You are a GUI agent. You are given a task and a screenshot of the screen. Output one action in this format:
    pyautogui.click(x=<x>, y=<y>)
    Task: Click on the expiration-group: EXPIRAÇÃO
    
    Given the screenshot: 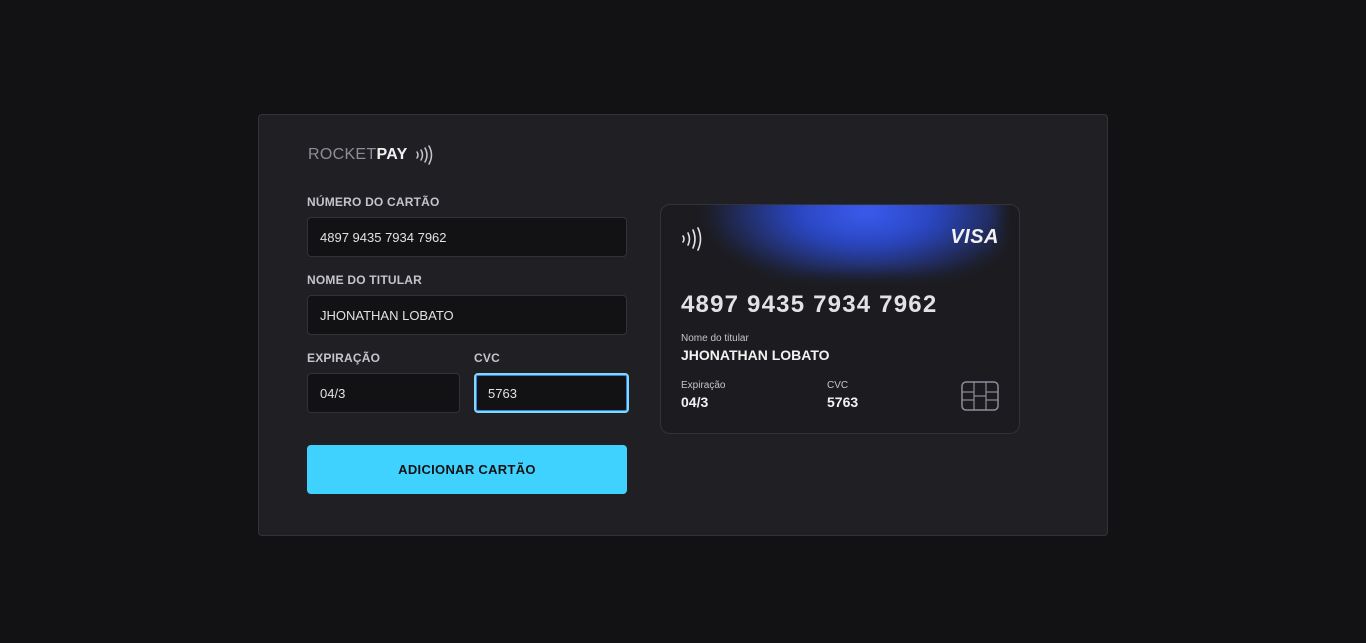 What is the action you would take?
    pyautogui.click(x=383, y=382)
    